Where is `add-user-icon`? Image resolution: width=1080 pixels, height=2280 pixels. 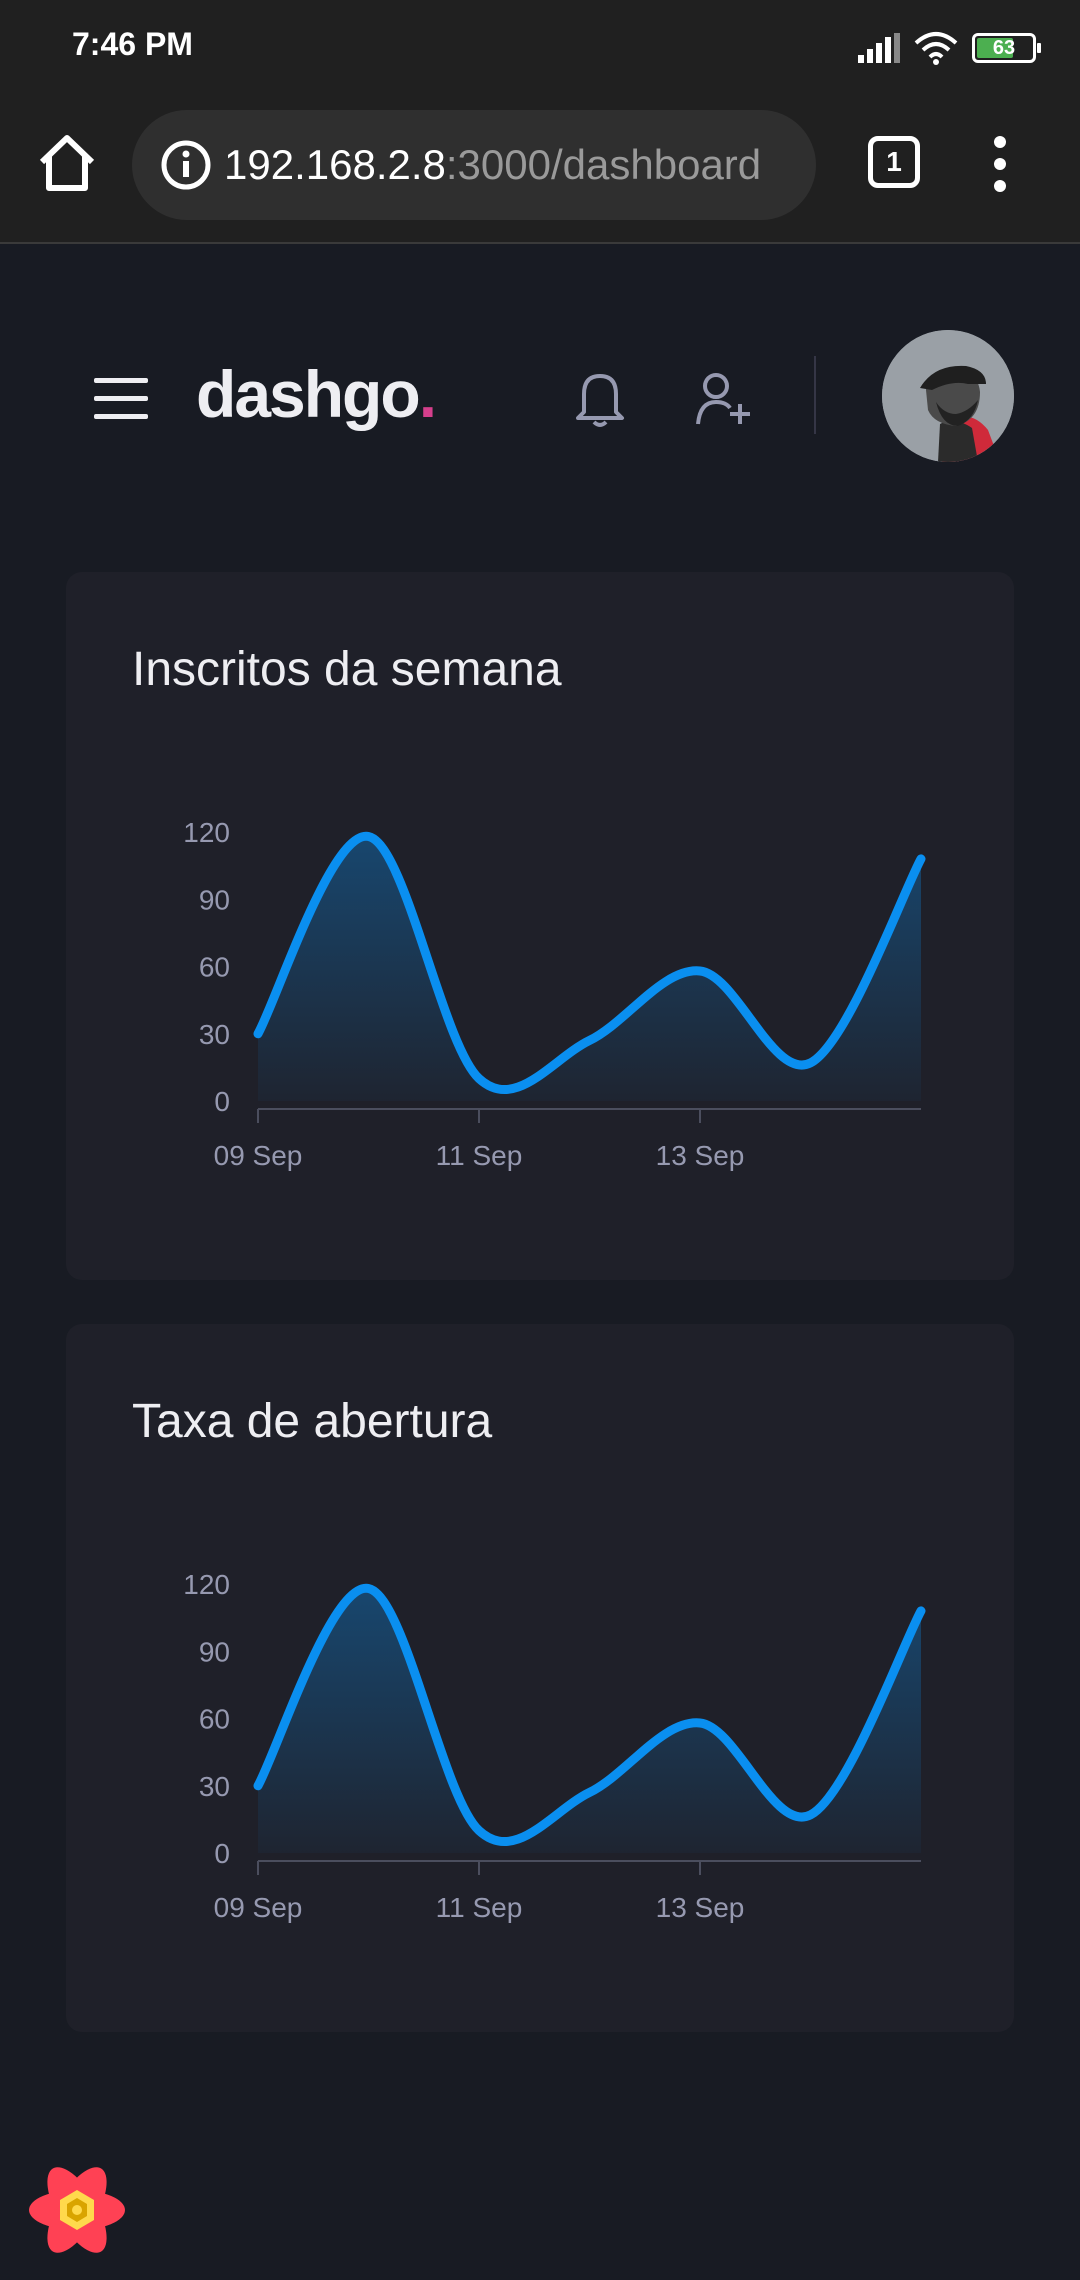
add-user-icon is located at coordinates (724, 398).